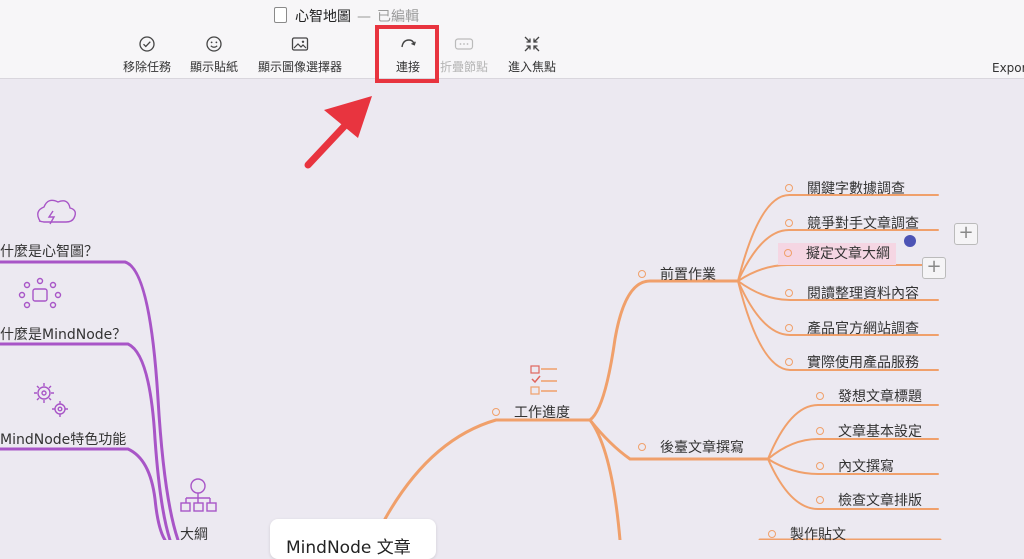 Image resolution: width=1024 pixels, height=559 pixels. I want to click on fold-node-button: 折疊節點, so click(464, 54).